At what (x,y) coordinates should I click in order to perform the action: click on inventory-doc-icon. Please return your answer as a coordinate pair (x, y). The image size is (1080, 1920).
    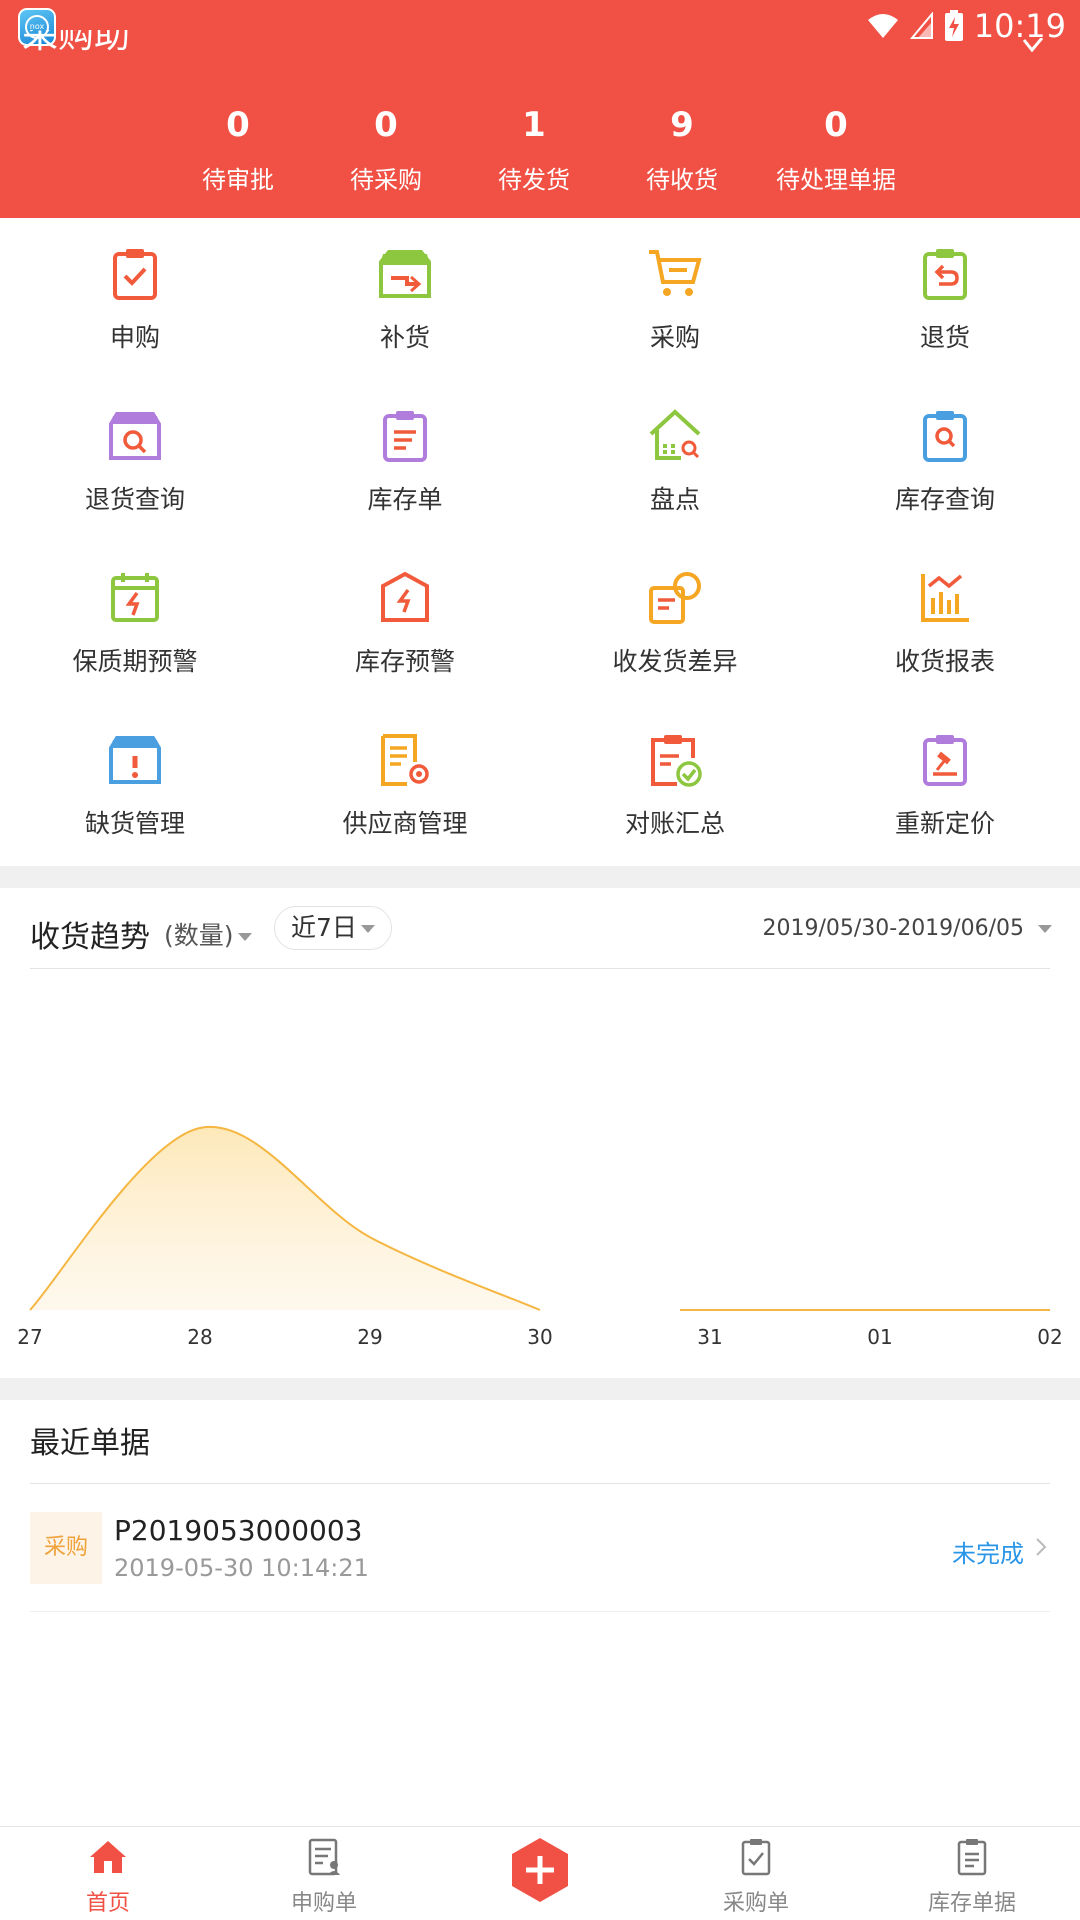
    Looking at the image, I should click on (972, 1857).